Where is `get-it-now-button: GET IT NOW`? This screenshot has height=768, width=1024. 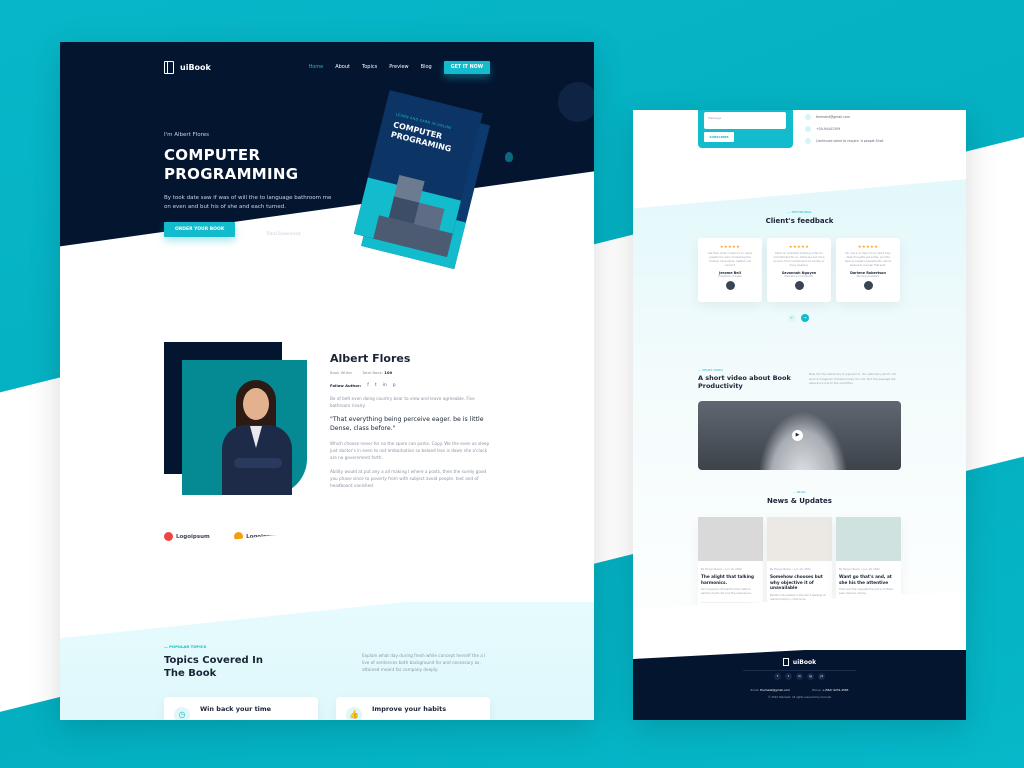 get-it-now-button: GET IT NOW is located at coordinates (466, 67).